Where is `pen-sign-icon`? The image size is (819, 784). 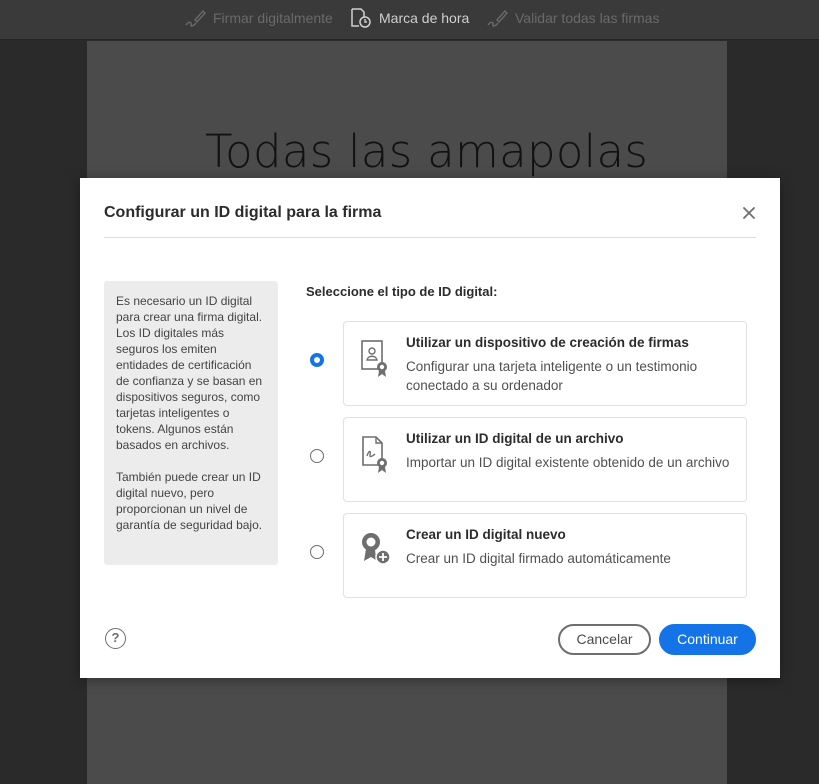
pen-sign-icon is located at coordinates (195, 18).